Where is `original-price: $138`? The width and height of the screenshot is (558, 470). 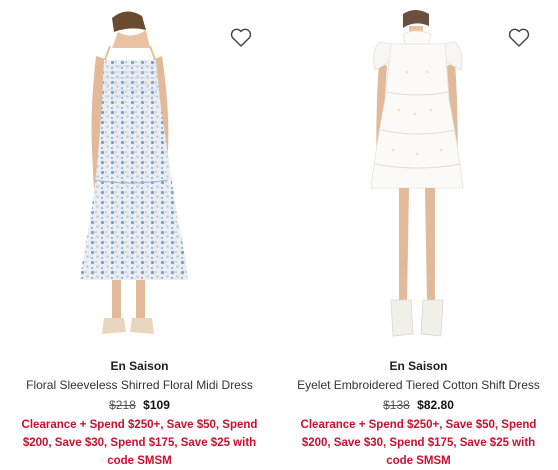
original-price: $138 is located at coordinates (396, 405).